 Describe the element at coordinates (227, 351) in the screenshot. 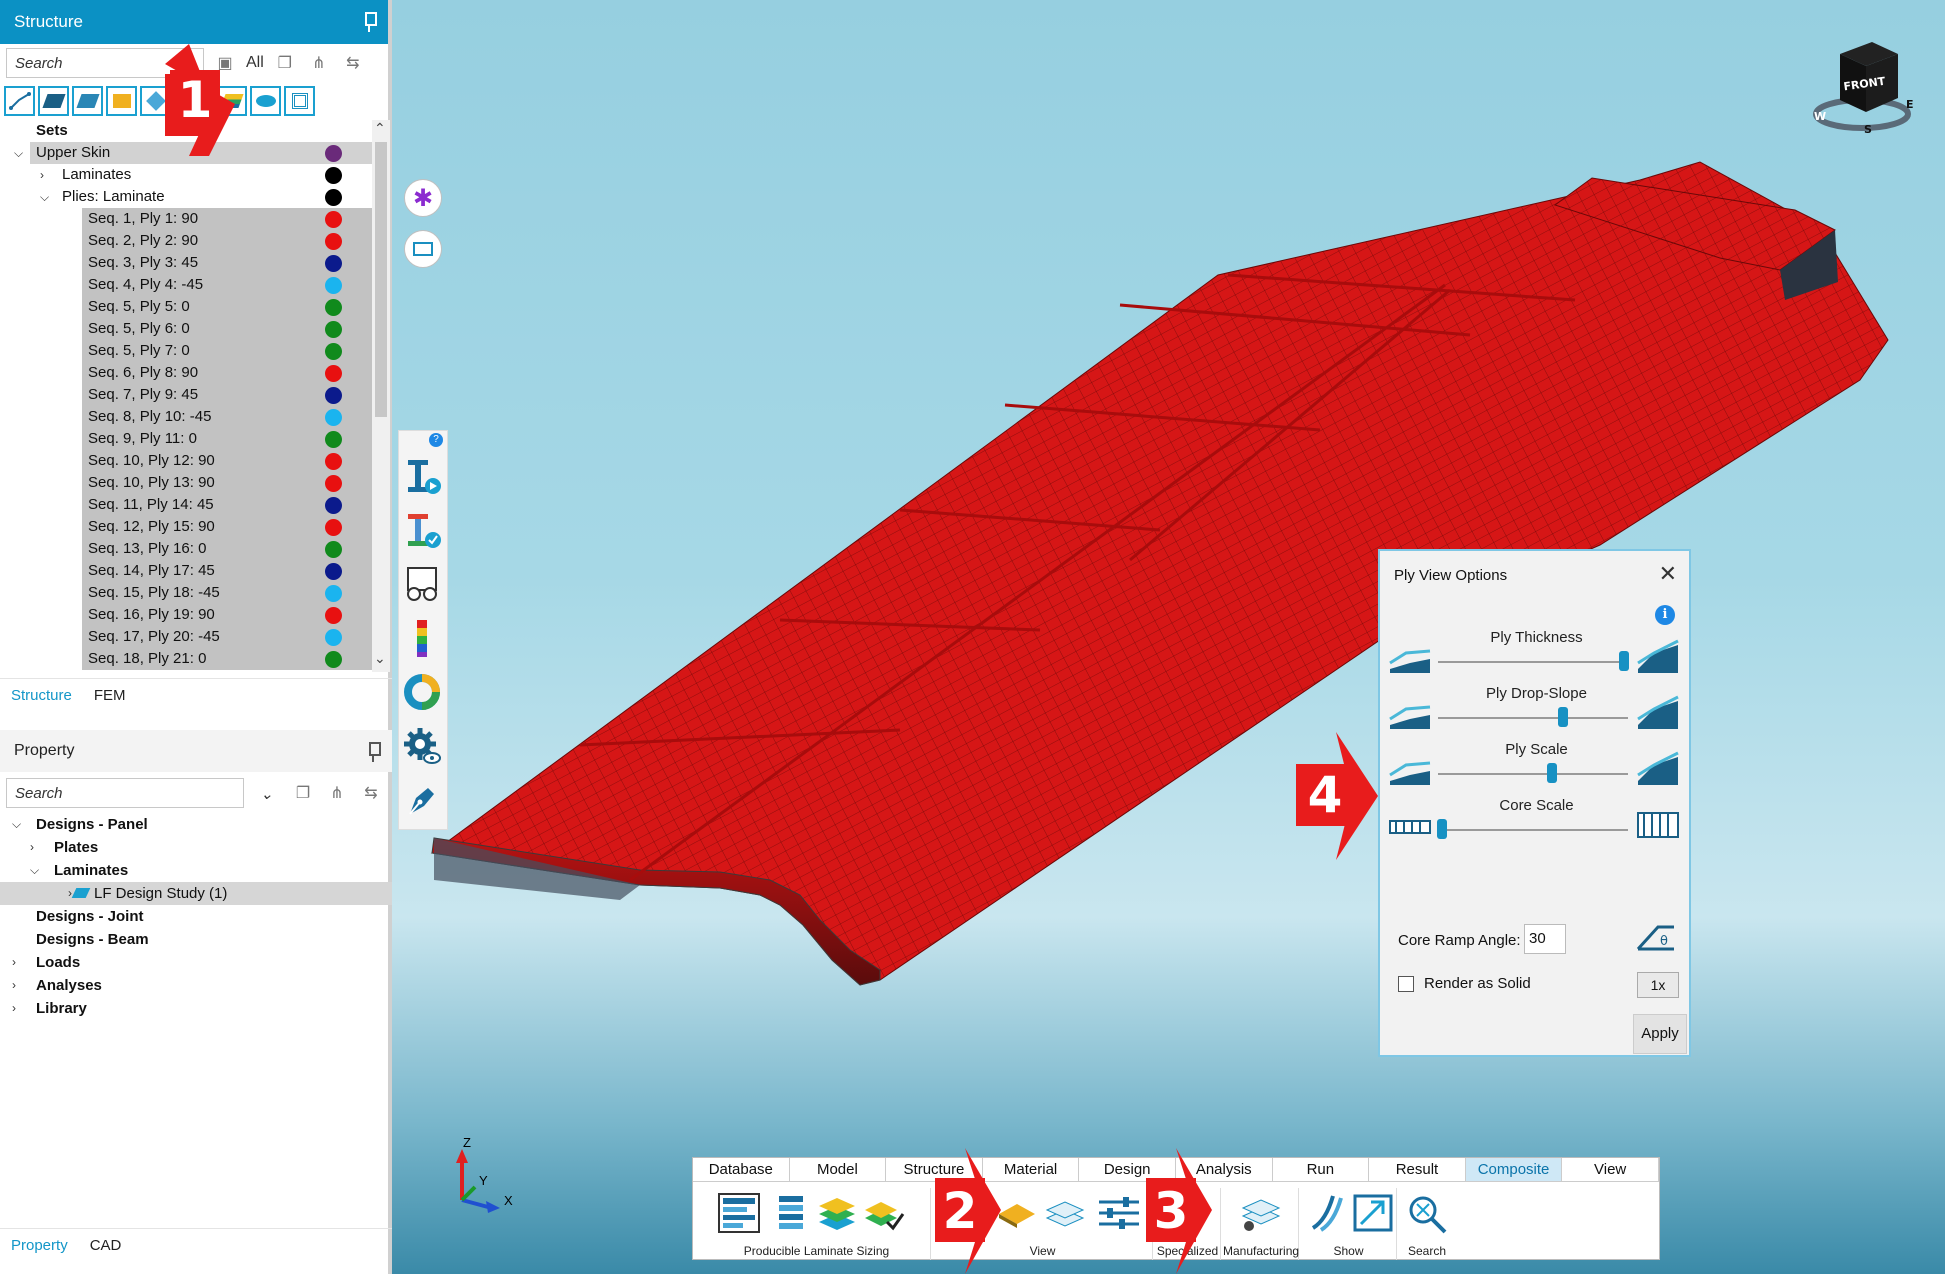

I see `tree-row: Seq. 5, Ply 7: 0` at that location.